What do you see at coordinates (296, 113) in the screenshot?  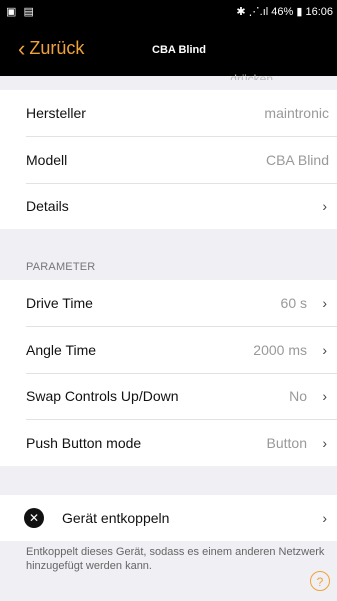 I see `row-value: maintronic` at bounding box center [296, 113].